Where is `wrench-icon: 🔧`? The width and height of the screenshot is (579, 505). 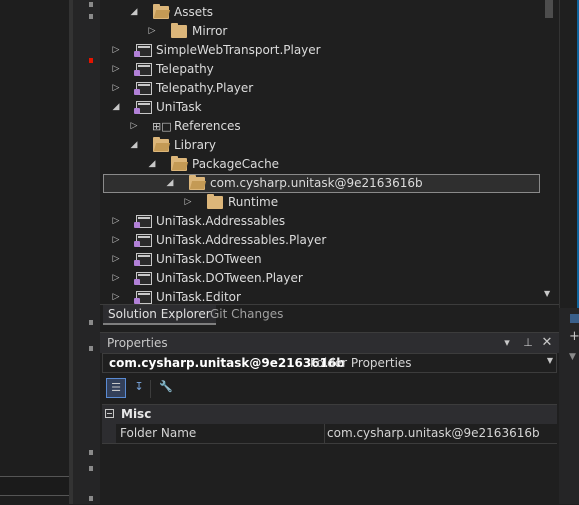 wrench-icon: 🔧 is located at coordinates (166, 386).